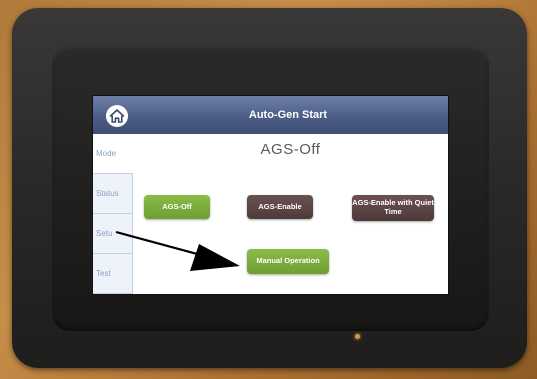 The width and height of the screenshot is (537, 379). I want to click on status-led, so click(357, 336).